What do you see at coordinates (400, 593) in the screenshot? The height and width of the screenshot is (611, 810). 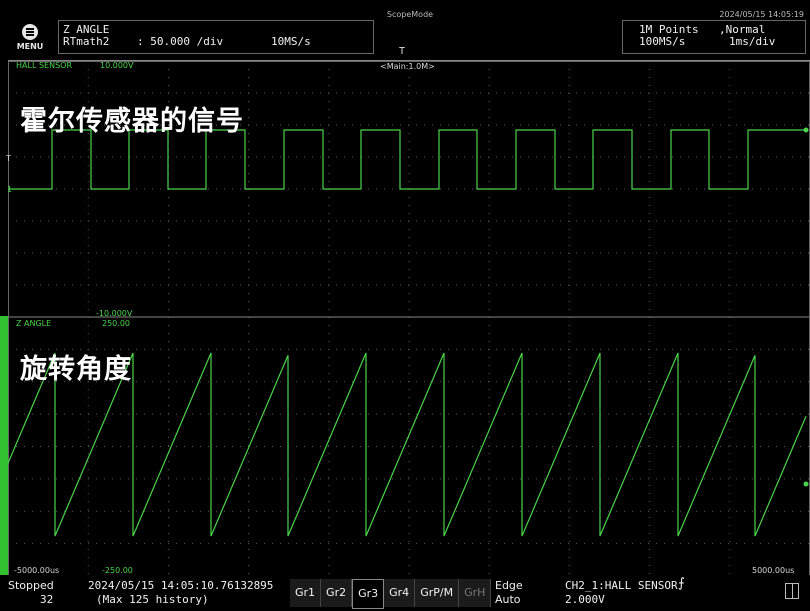 I see `tab-gr4: Gr4` at bounding box center [400, 593].